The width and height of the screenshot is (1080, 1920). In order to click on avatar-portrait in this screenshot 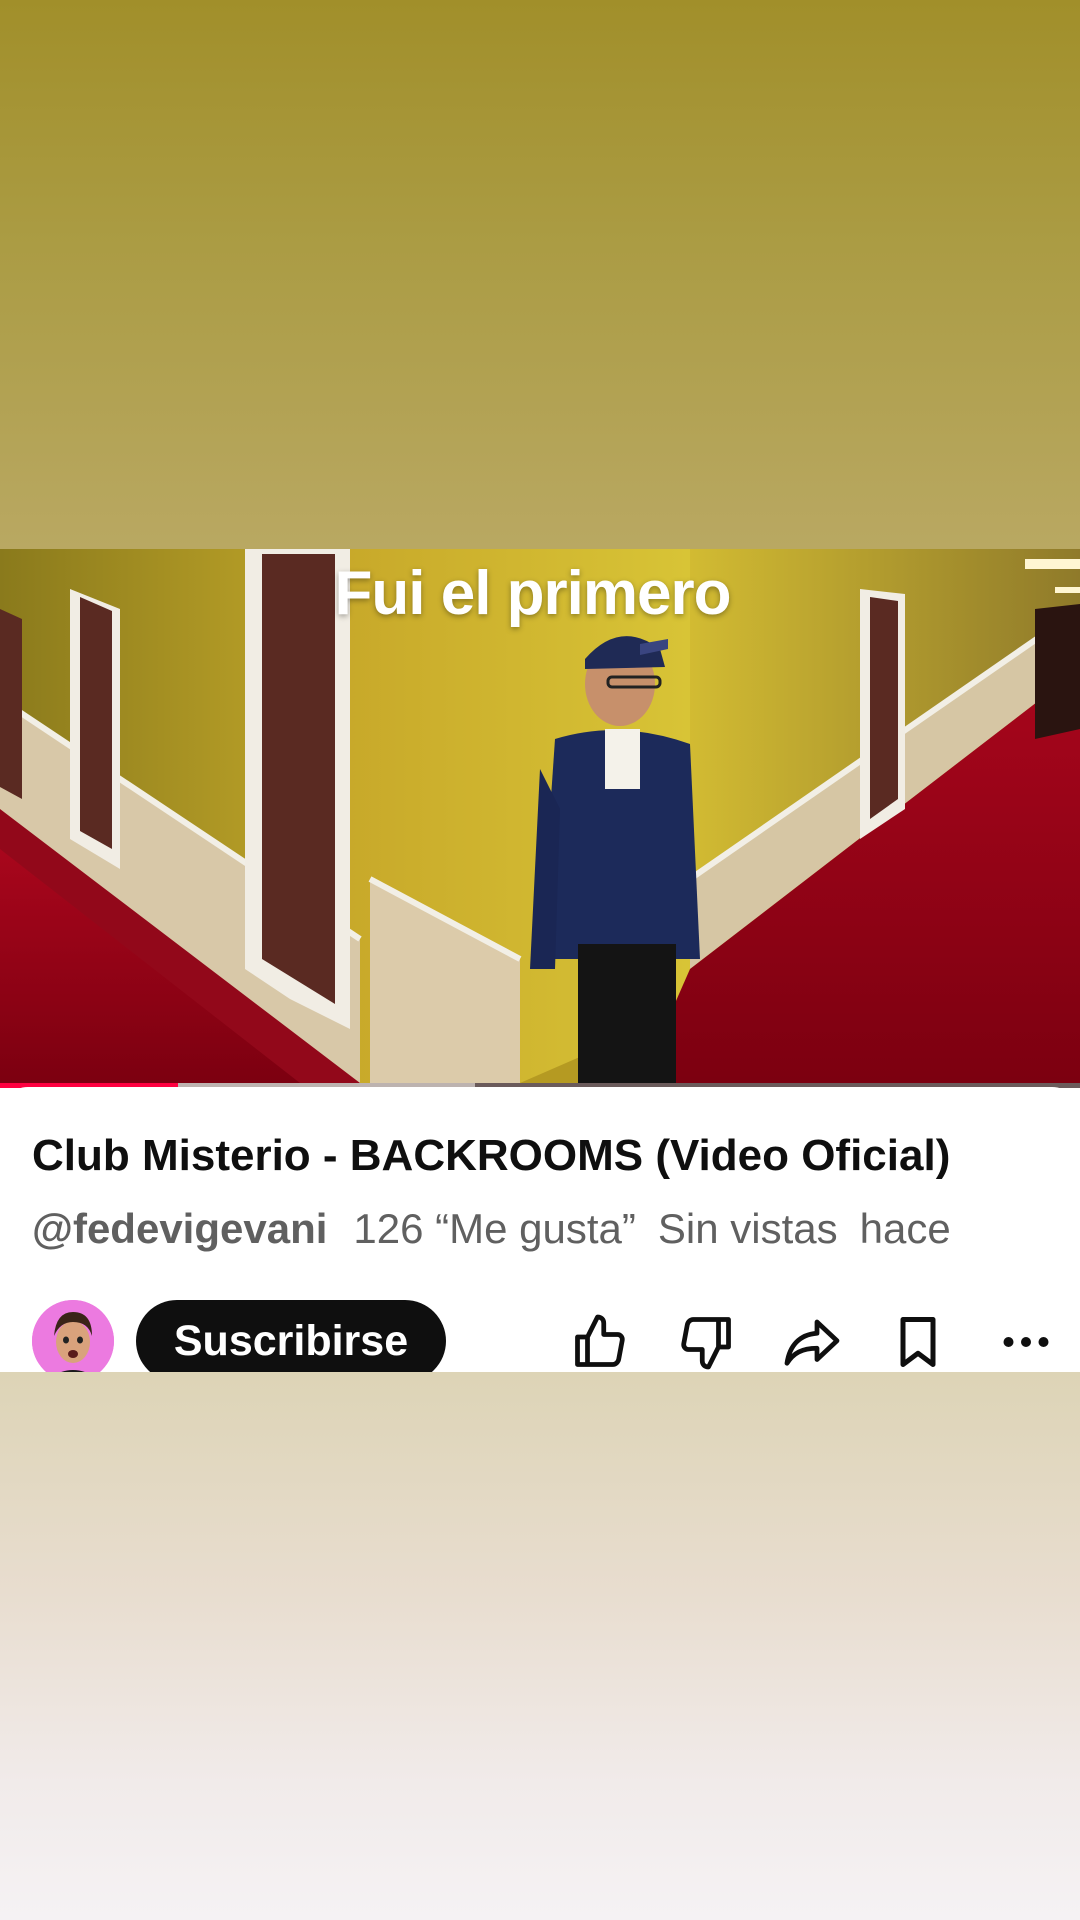, I will do `click(73, 1336)`.